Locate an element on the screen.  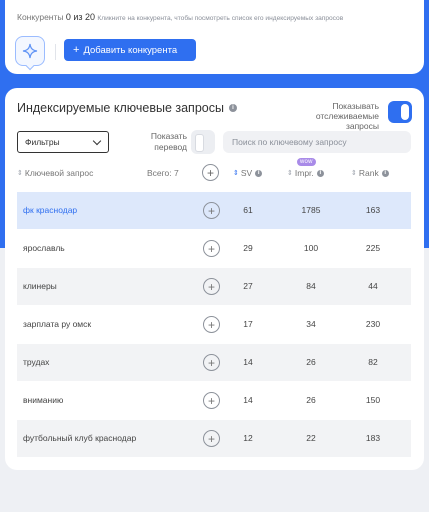
show-translation-toggle is located at coordinates (203, 142).